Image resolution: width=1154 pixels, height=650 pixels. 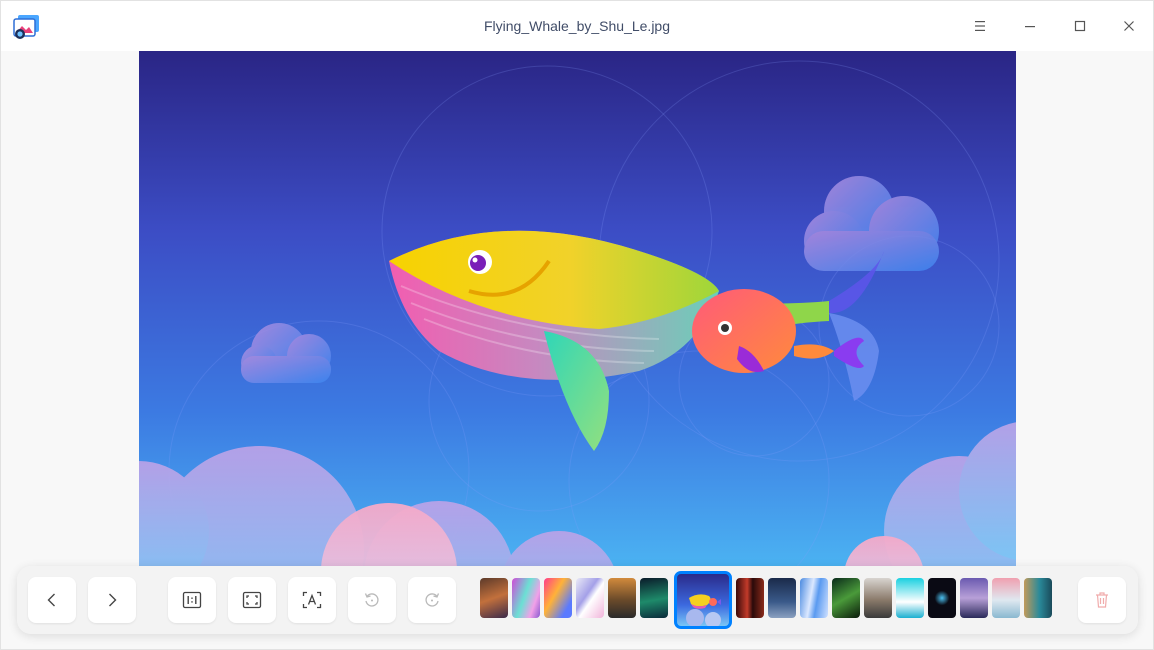 I want to click on close-button, so click(x=1129, y=26).